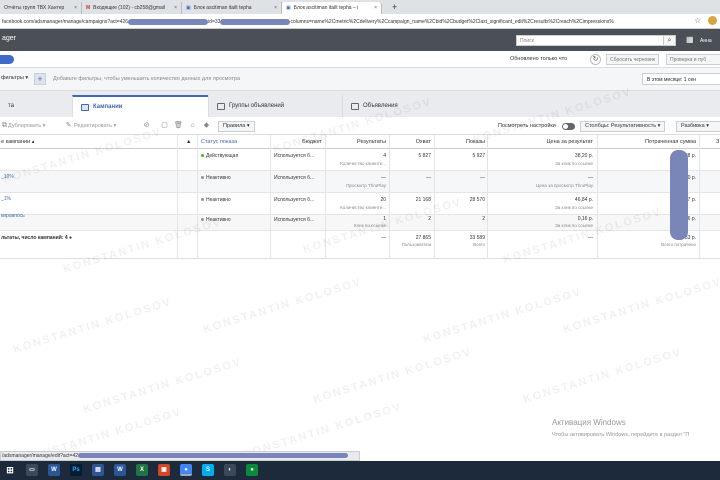  I want to click on column-header-reach: Охват, so click(411, 142).